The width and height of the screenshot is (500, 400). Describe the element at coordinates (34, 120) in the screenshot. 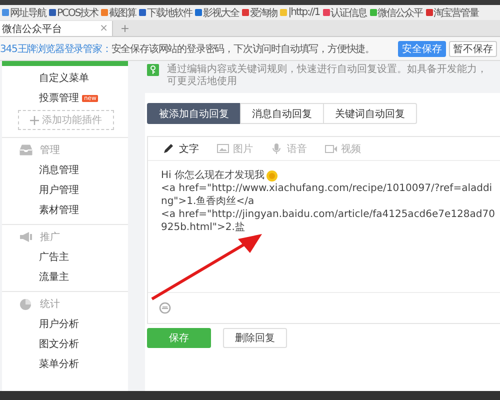

I see `plus-icon` at that location.